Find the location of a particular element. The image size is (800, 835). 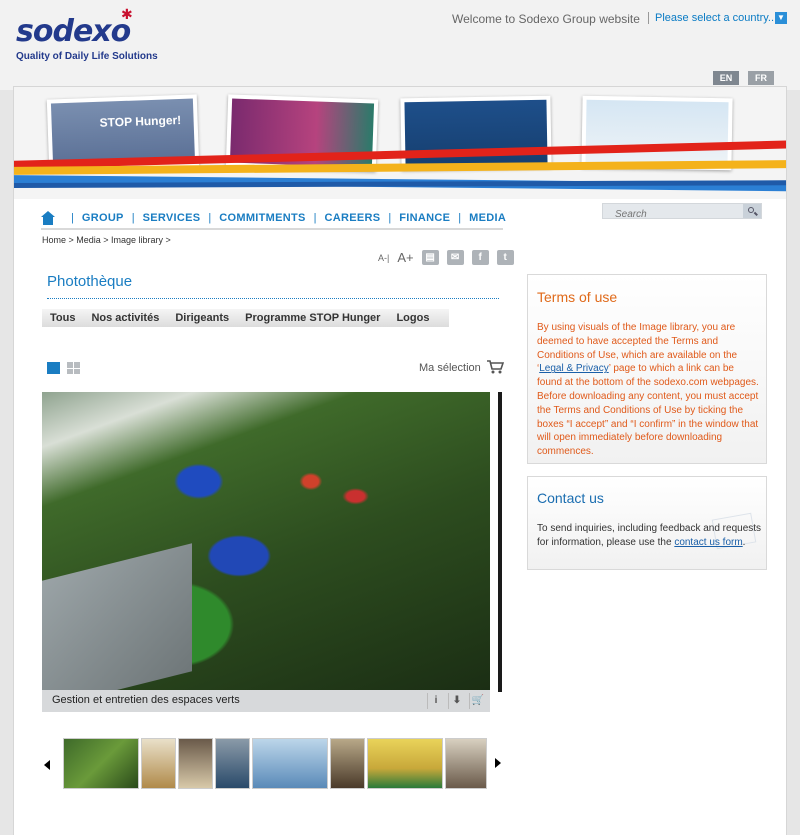

logo-tagline: Quality of Daily Life Solutions is located at coordinates (87, 56).